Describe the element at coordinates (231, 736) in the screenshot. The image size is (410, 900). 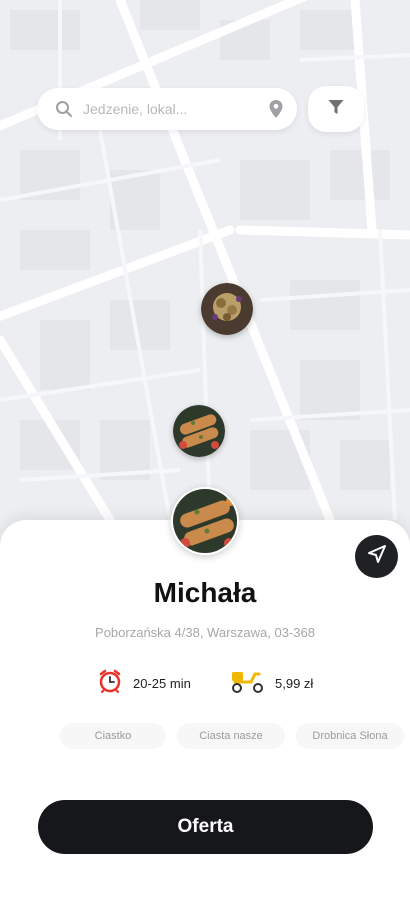
I see `tag-chip: Ciasta nasze` at that location.